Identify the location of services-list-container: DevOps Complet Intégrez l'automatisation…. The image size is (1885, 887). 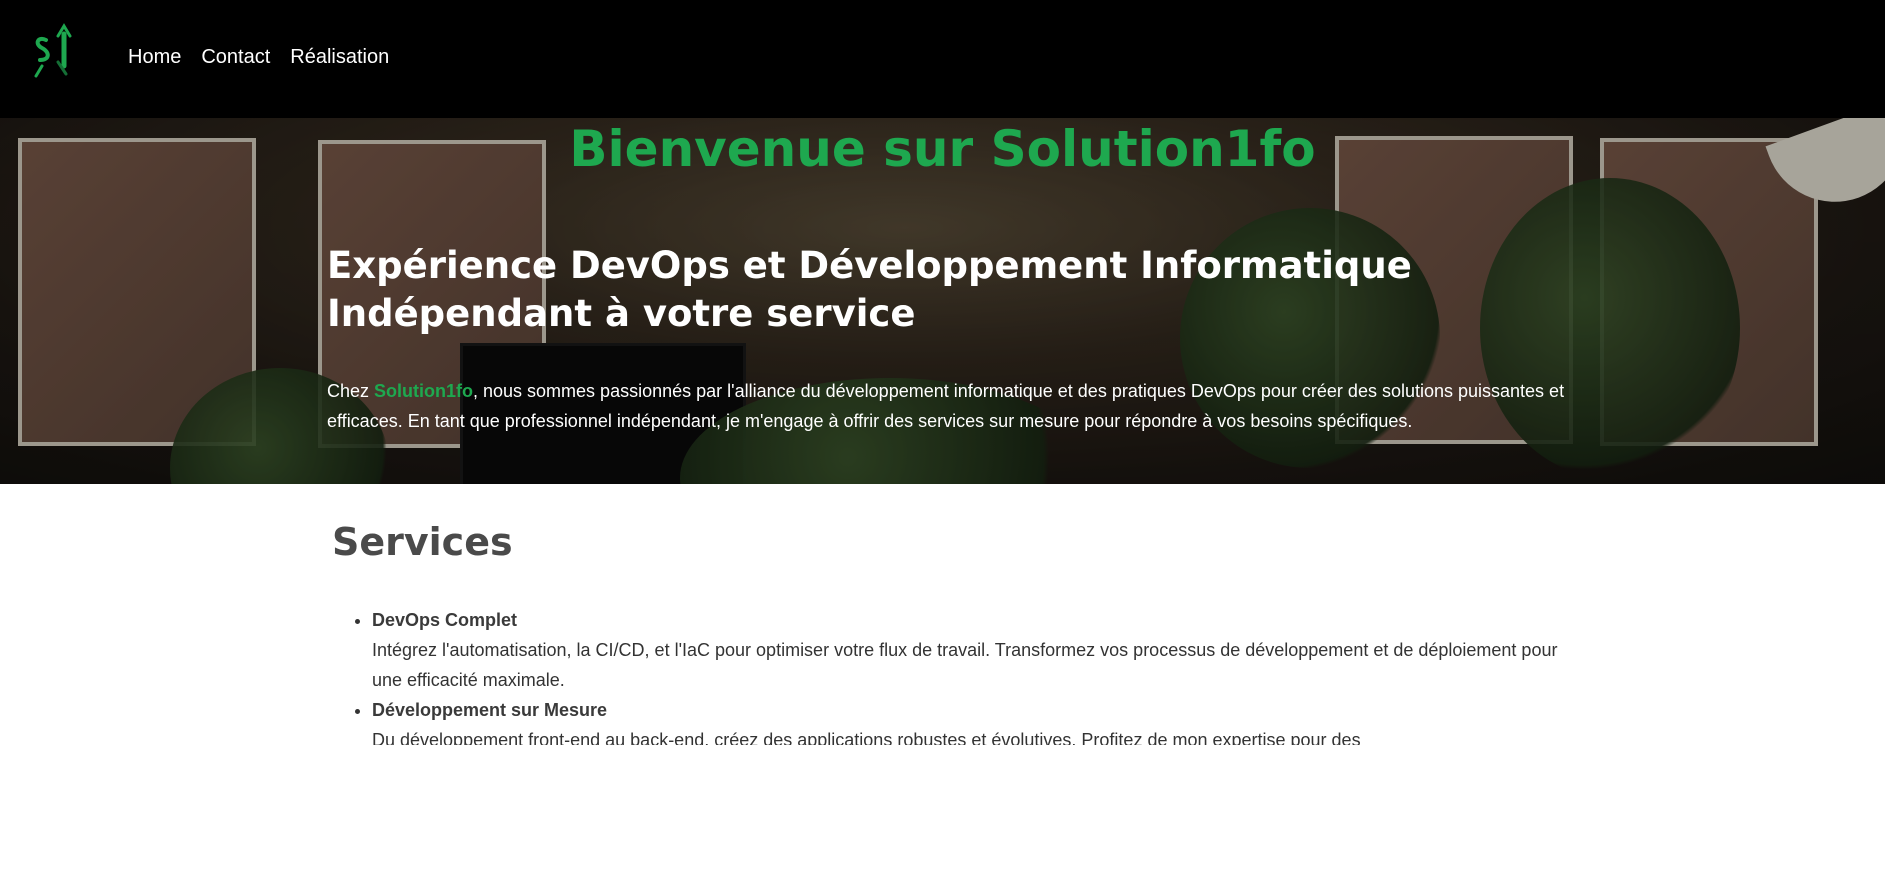
(962, 675).